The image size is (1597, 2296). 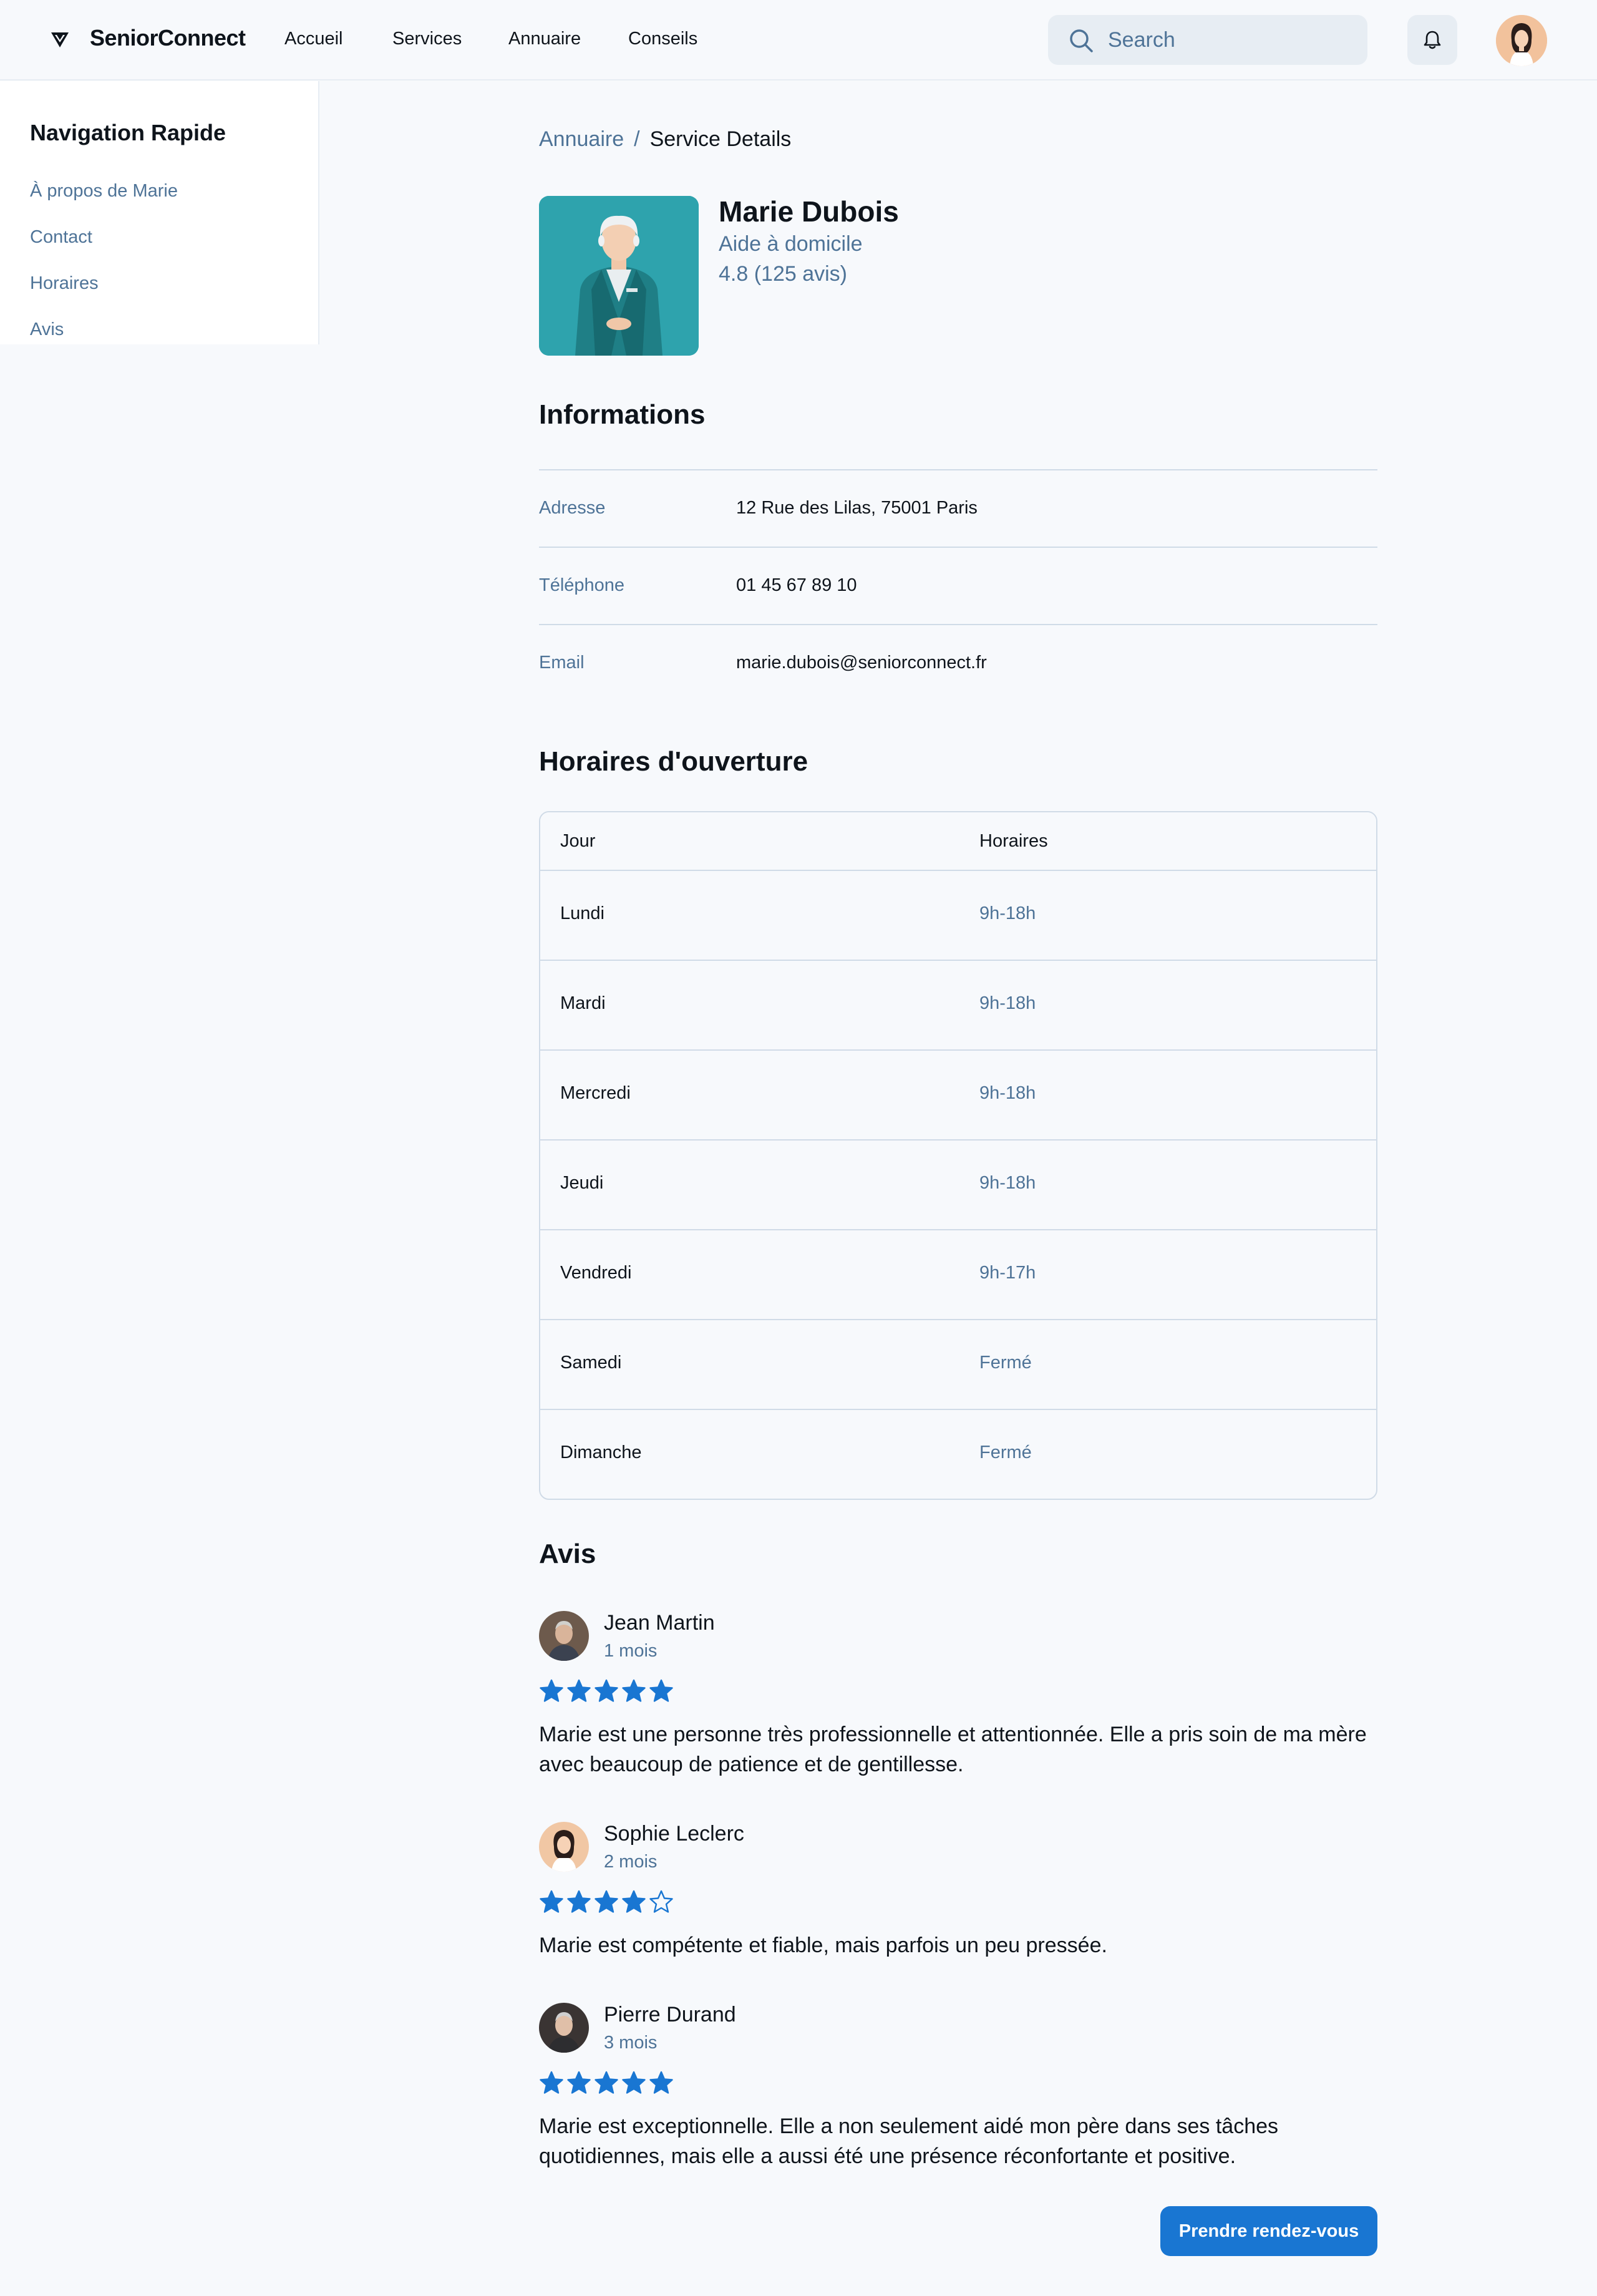 I want to click on info-value: 12 Rue des Lilas, 75001 Paris, so click(x=857, y=508).